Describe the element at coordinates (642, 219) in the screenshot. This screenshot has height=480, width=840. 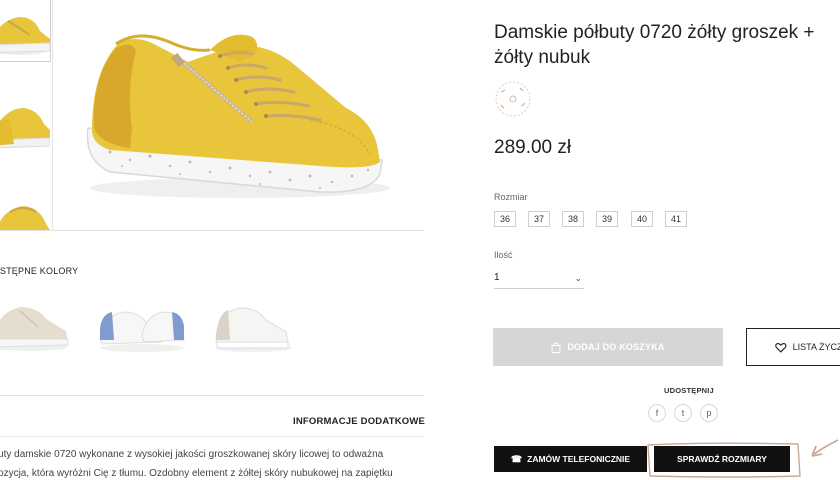
I see `size-option-40: 40` at that location.